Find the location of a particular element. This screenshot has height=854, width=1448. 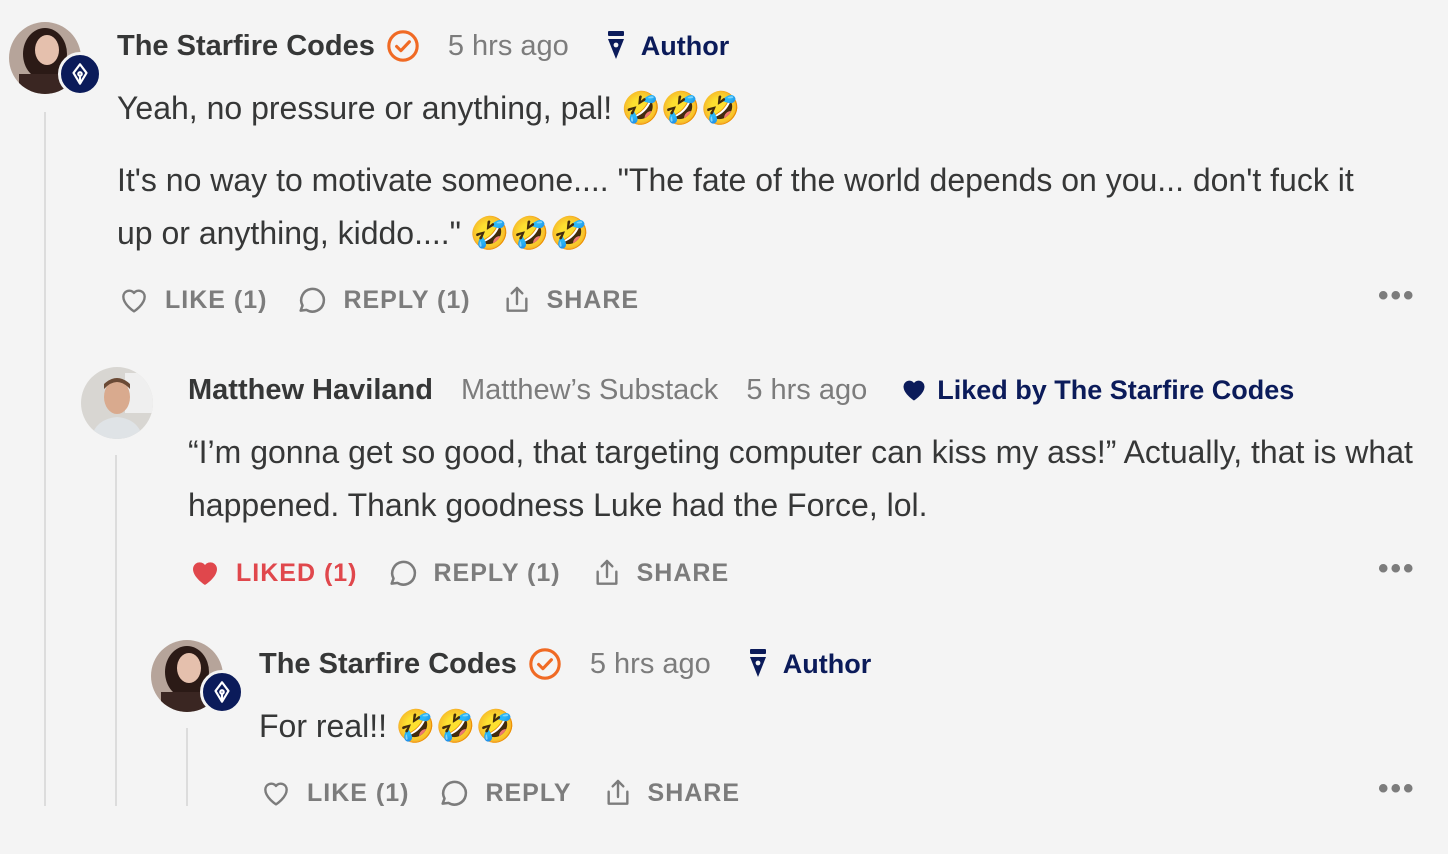

liked-by-tag: Liked by The Starfire Codes is located at coordinates (1096, 390).